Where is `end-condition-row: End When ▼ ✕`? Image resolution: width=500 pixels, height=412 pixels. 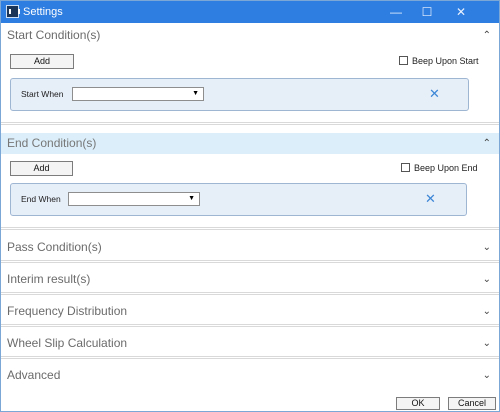 end-condition-row: End When ▼ ✕ is located at coordinates (238, 199).